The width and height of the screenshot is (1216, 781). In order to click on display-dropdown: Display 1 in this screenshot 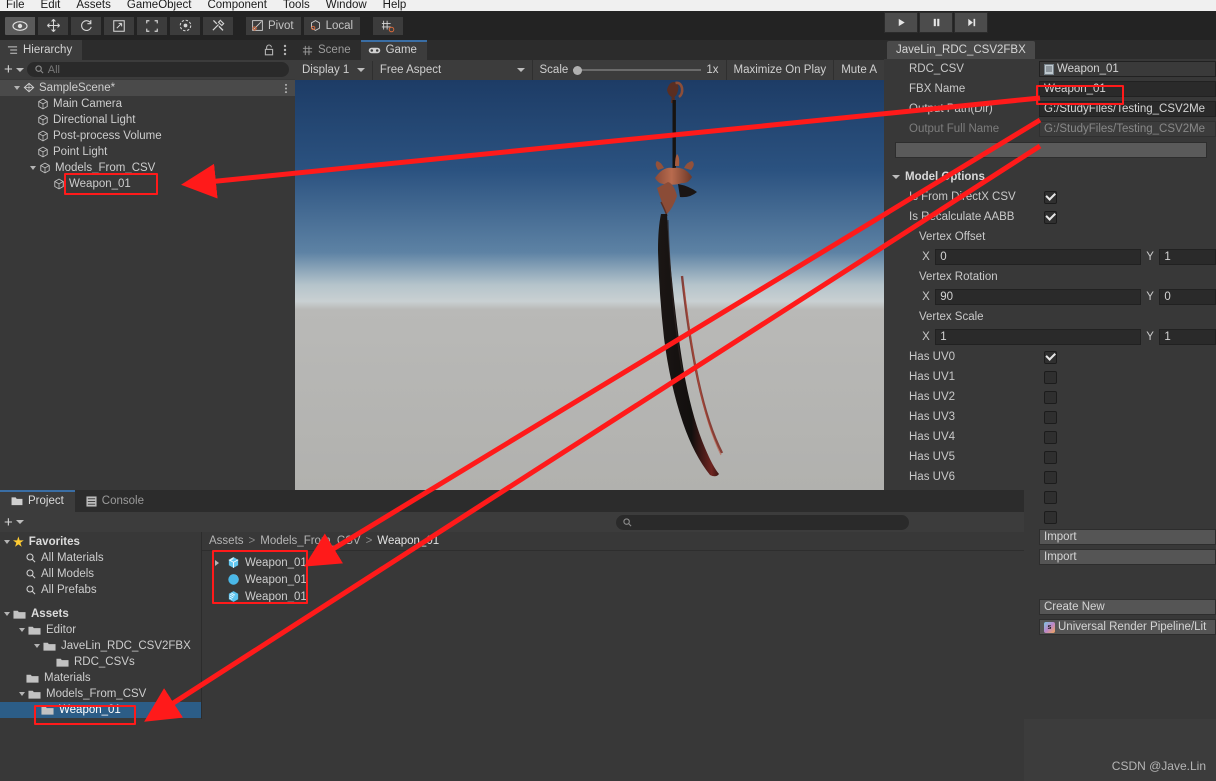, I will do `click(334, 70)`.